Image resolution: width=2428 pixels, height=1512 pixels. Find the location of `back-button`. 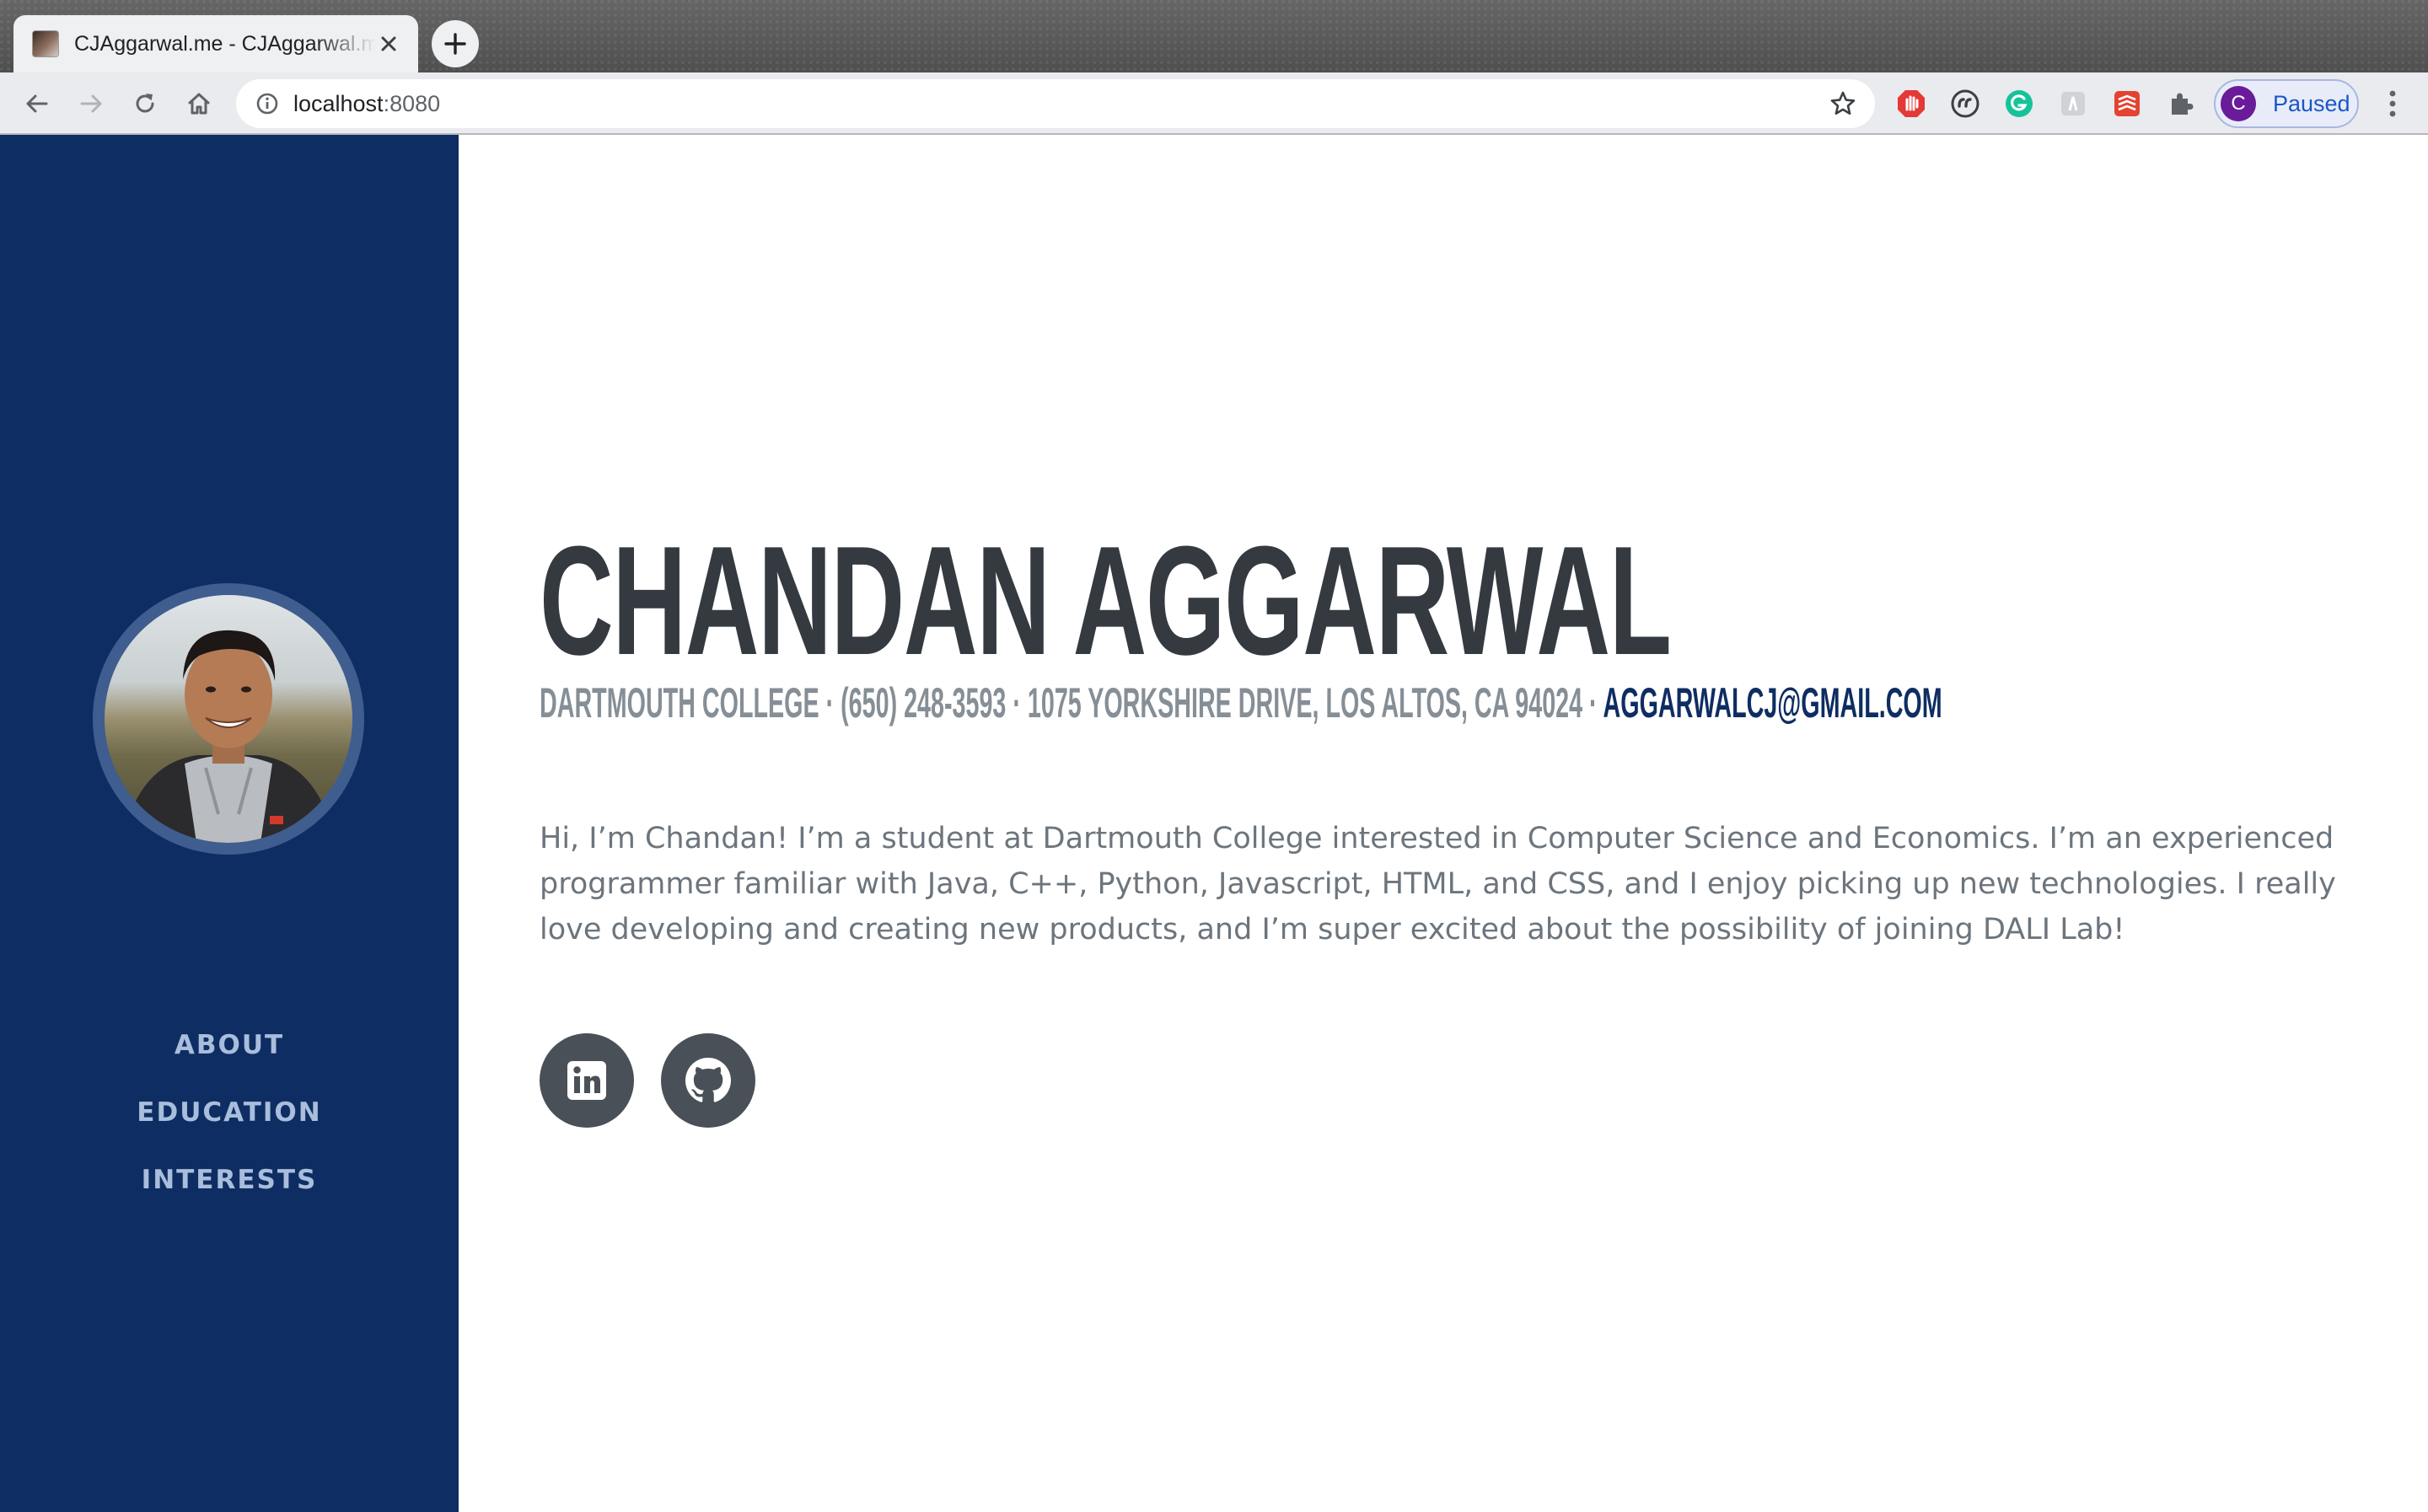

back-button is located at coordinates (37, 103).